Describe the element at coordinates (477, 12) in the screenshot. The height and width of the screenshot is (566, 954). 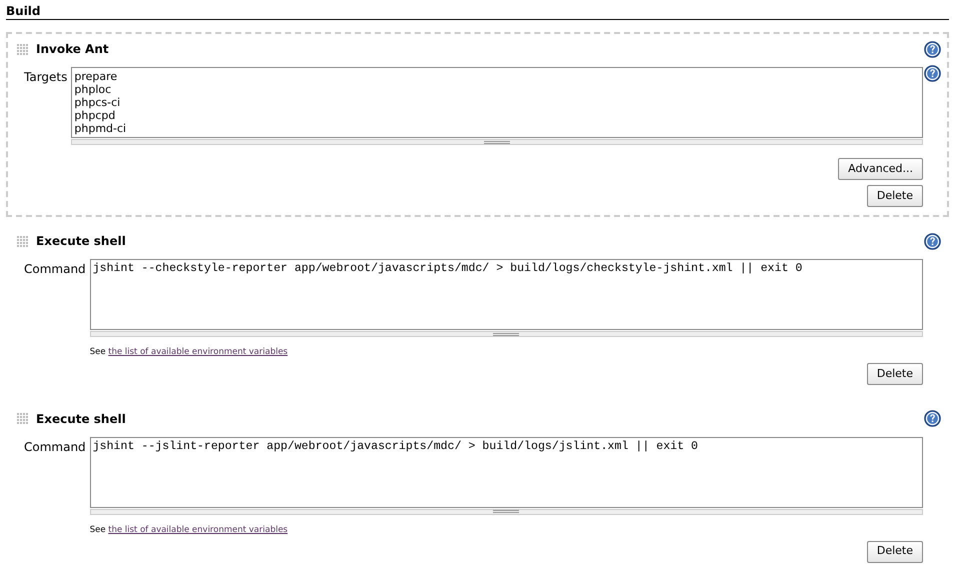
I see `section-title: Build` at that location.